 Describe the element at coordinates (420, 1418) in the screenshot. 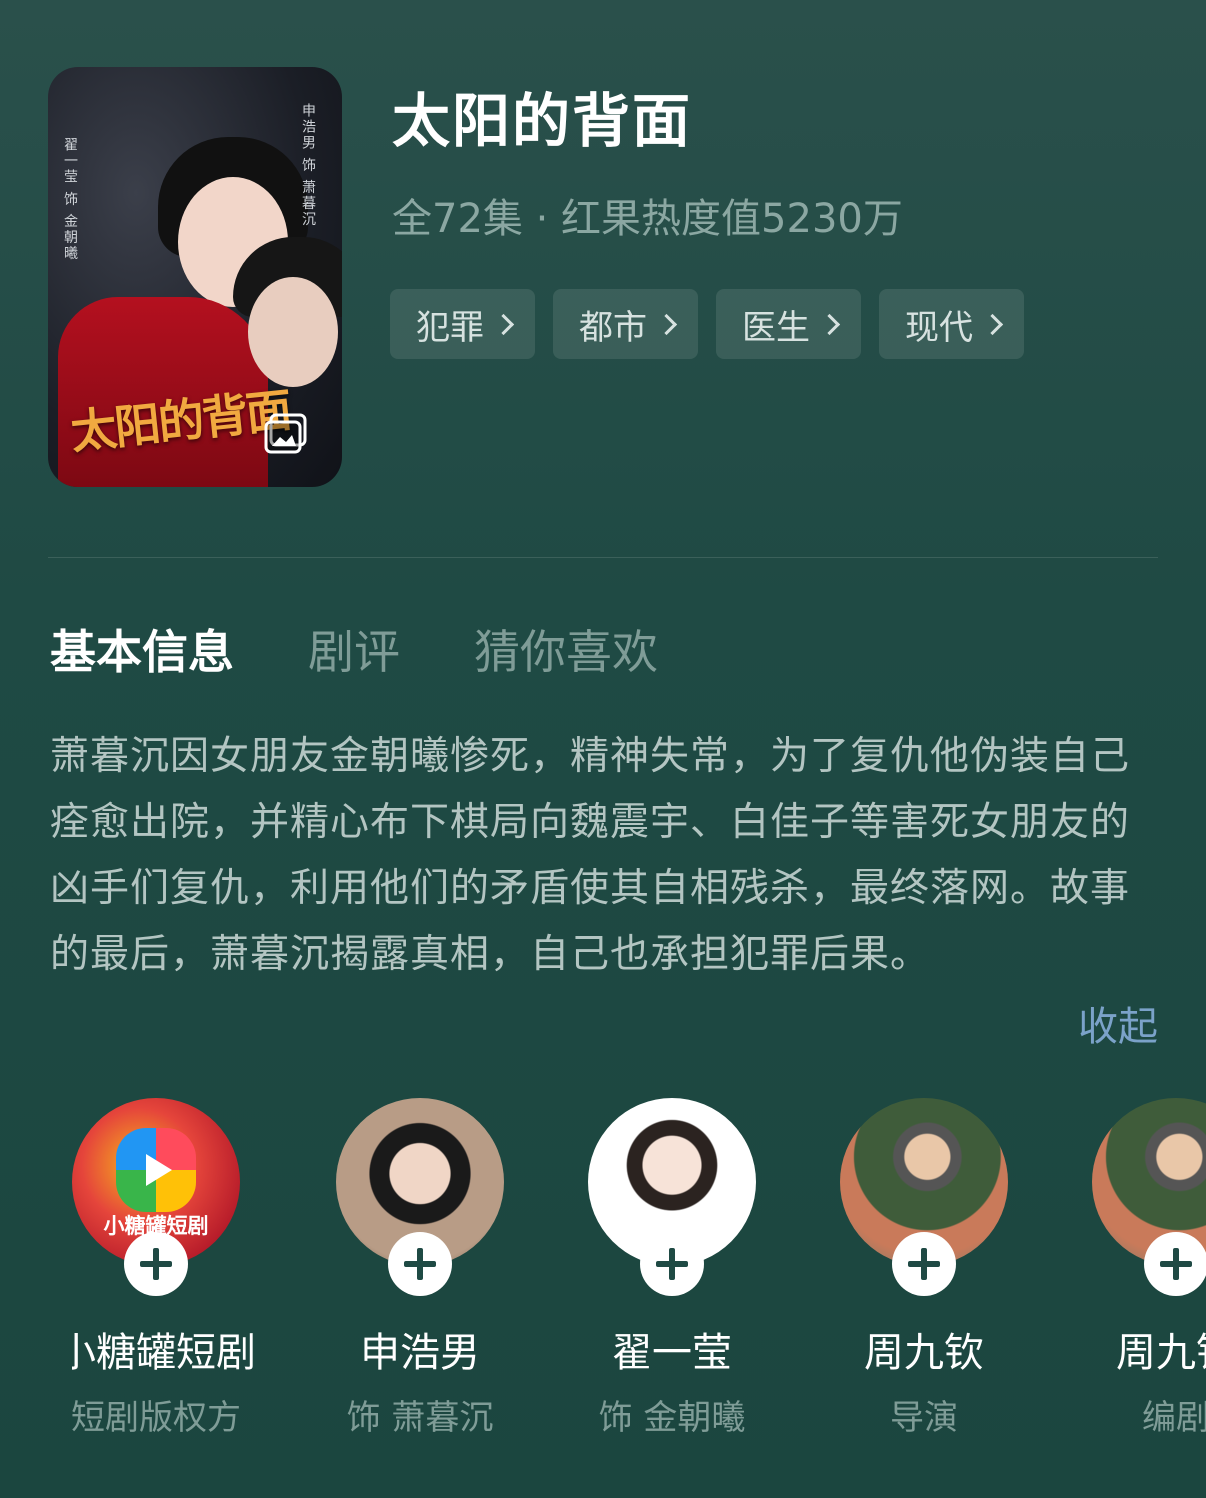

I see `person-role: 饰 萧暮沉` at that location.